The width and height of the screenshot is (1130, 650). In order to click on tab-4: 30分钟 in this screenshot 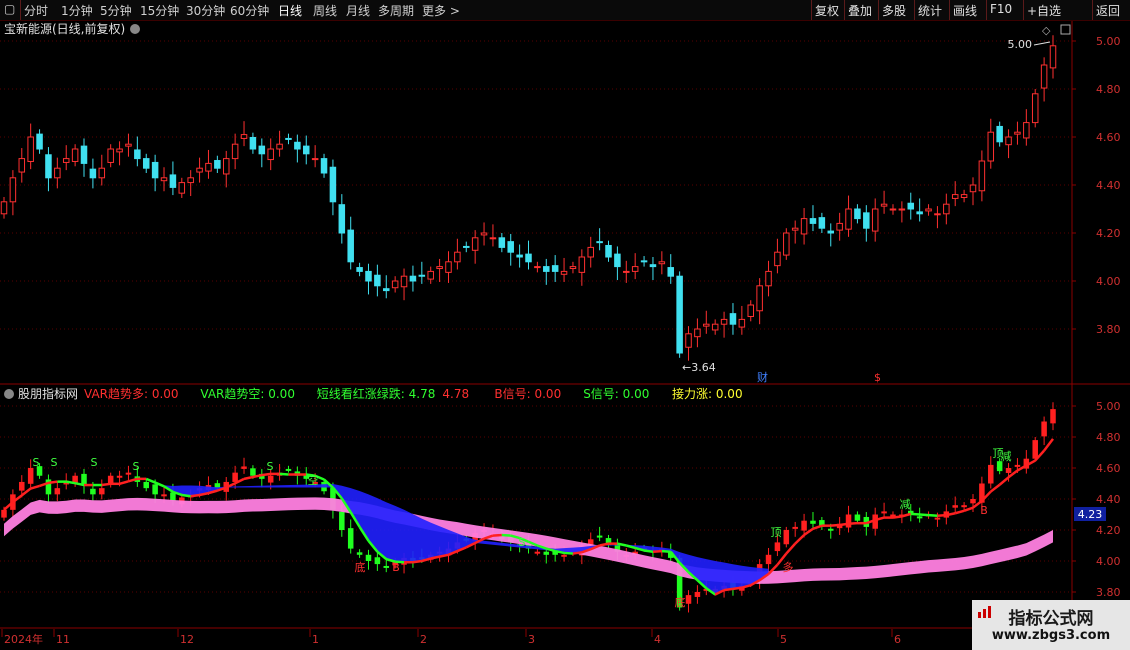, I will do `click(205, 10)`.